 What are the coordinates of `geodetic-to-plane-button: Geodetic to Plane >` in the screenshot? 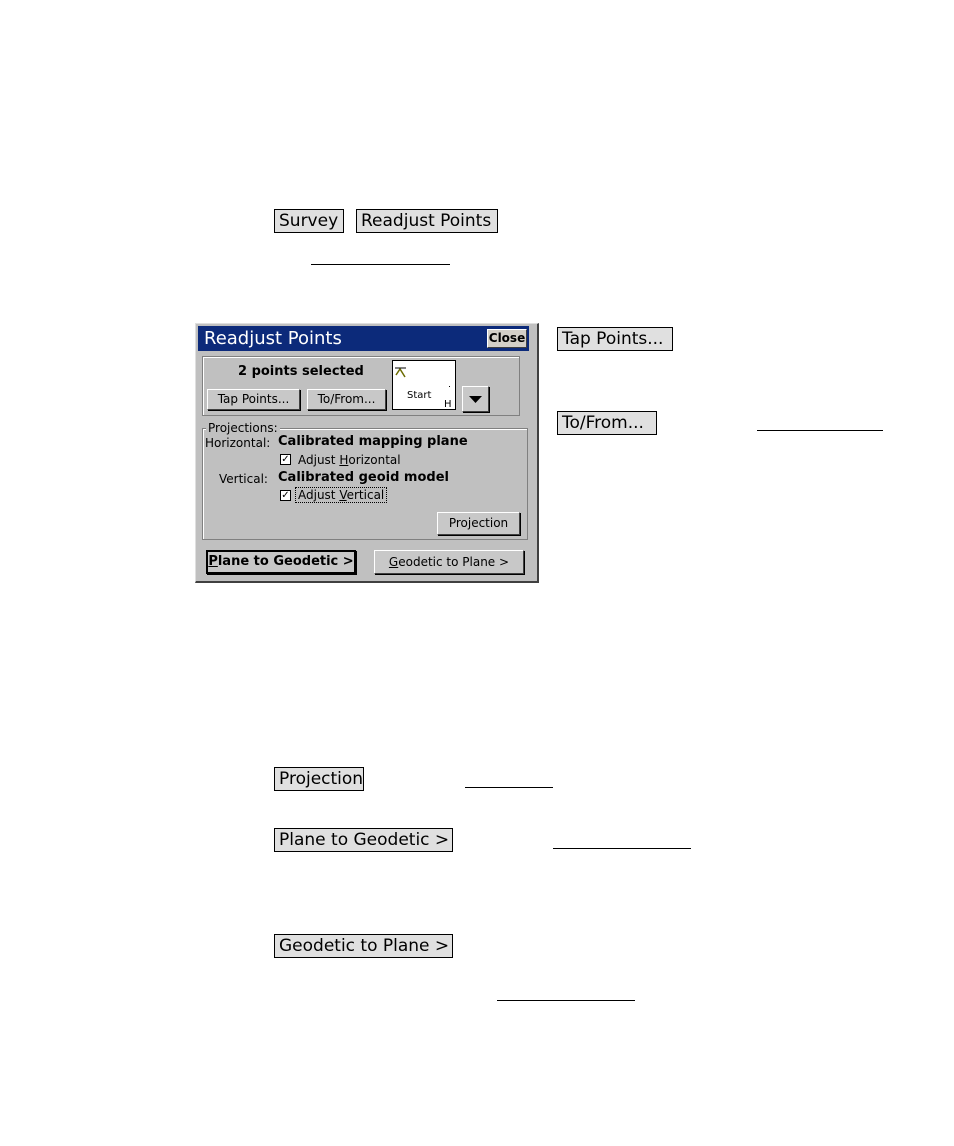 It's located at (449, 562).